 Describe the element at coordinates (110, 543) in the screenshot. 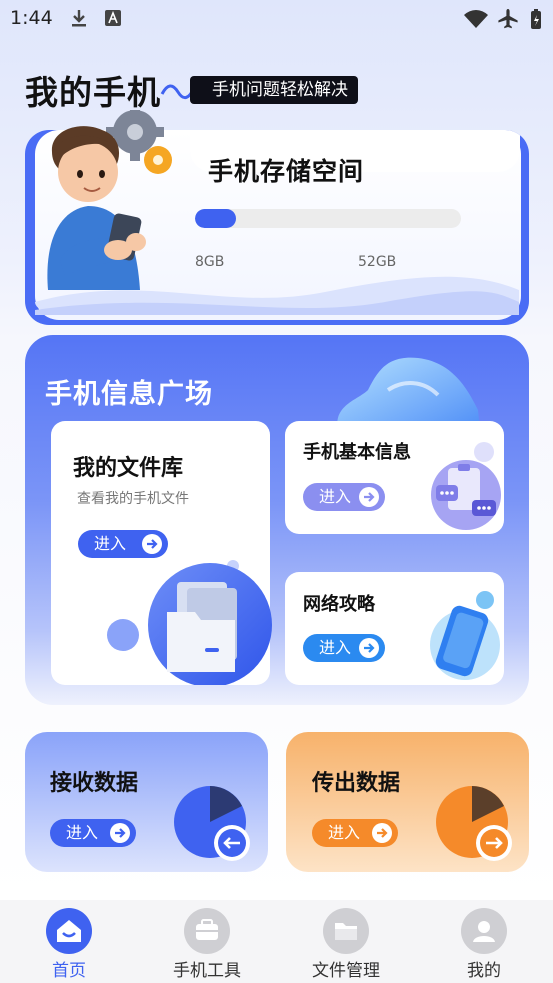

I see `file-library-enter-label: 进入` at that location.